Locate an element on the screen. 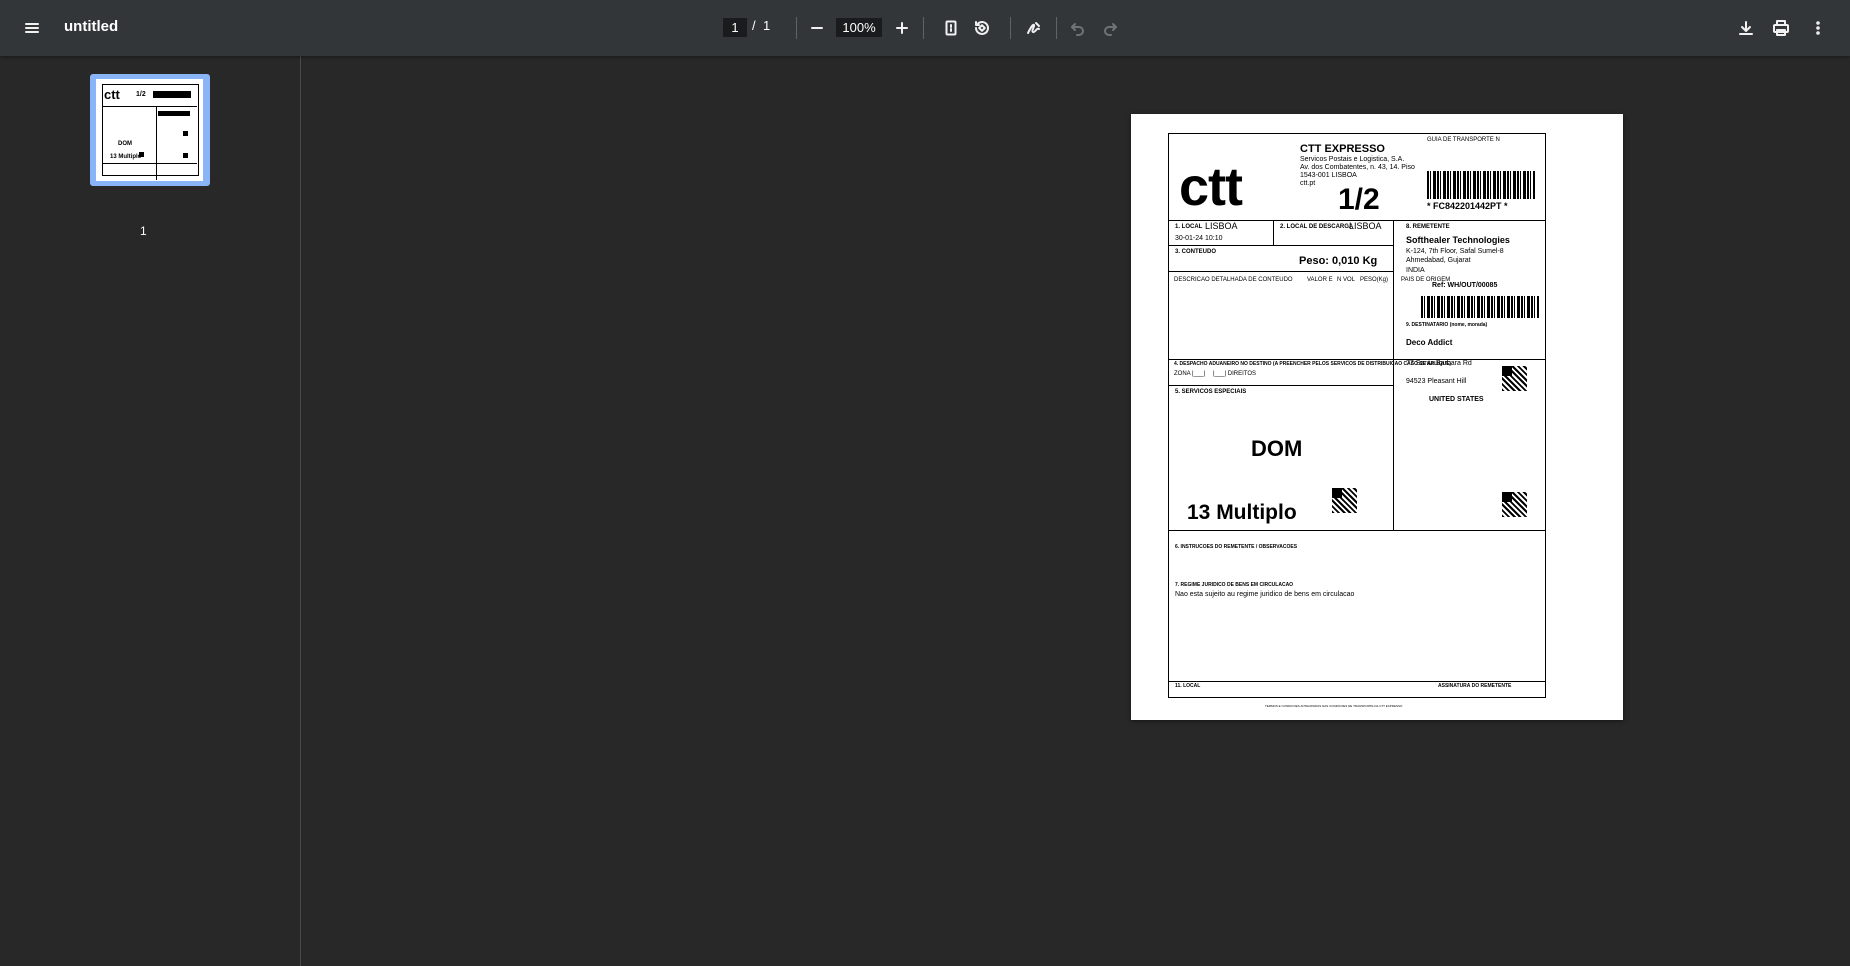 The image size is (1850, 966). parcel-part: 1/2 is located at coordinates (1359, 199).